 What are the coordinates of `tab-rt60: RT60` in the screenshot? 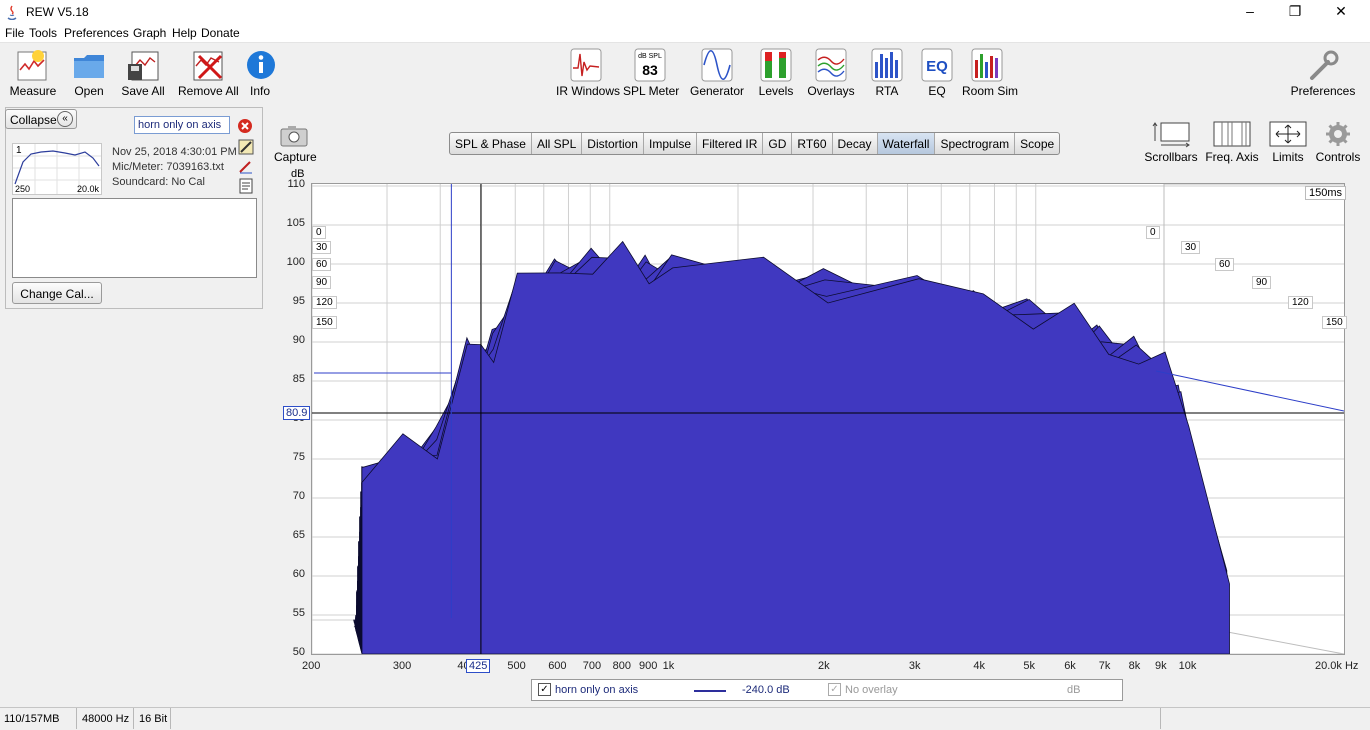 It's located at (812, 143).